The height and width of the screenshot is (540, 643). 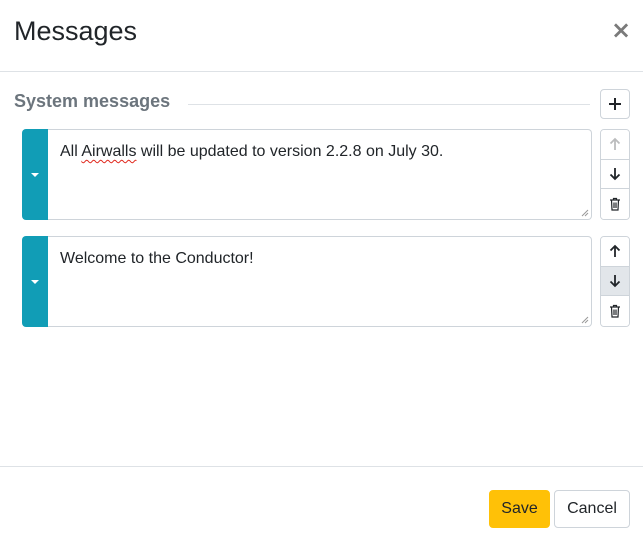 I want to click on modal-header: Messages ×, so click(x=321, y=36).